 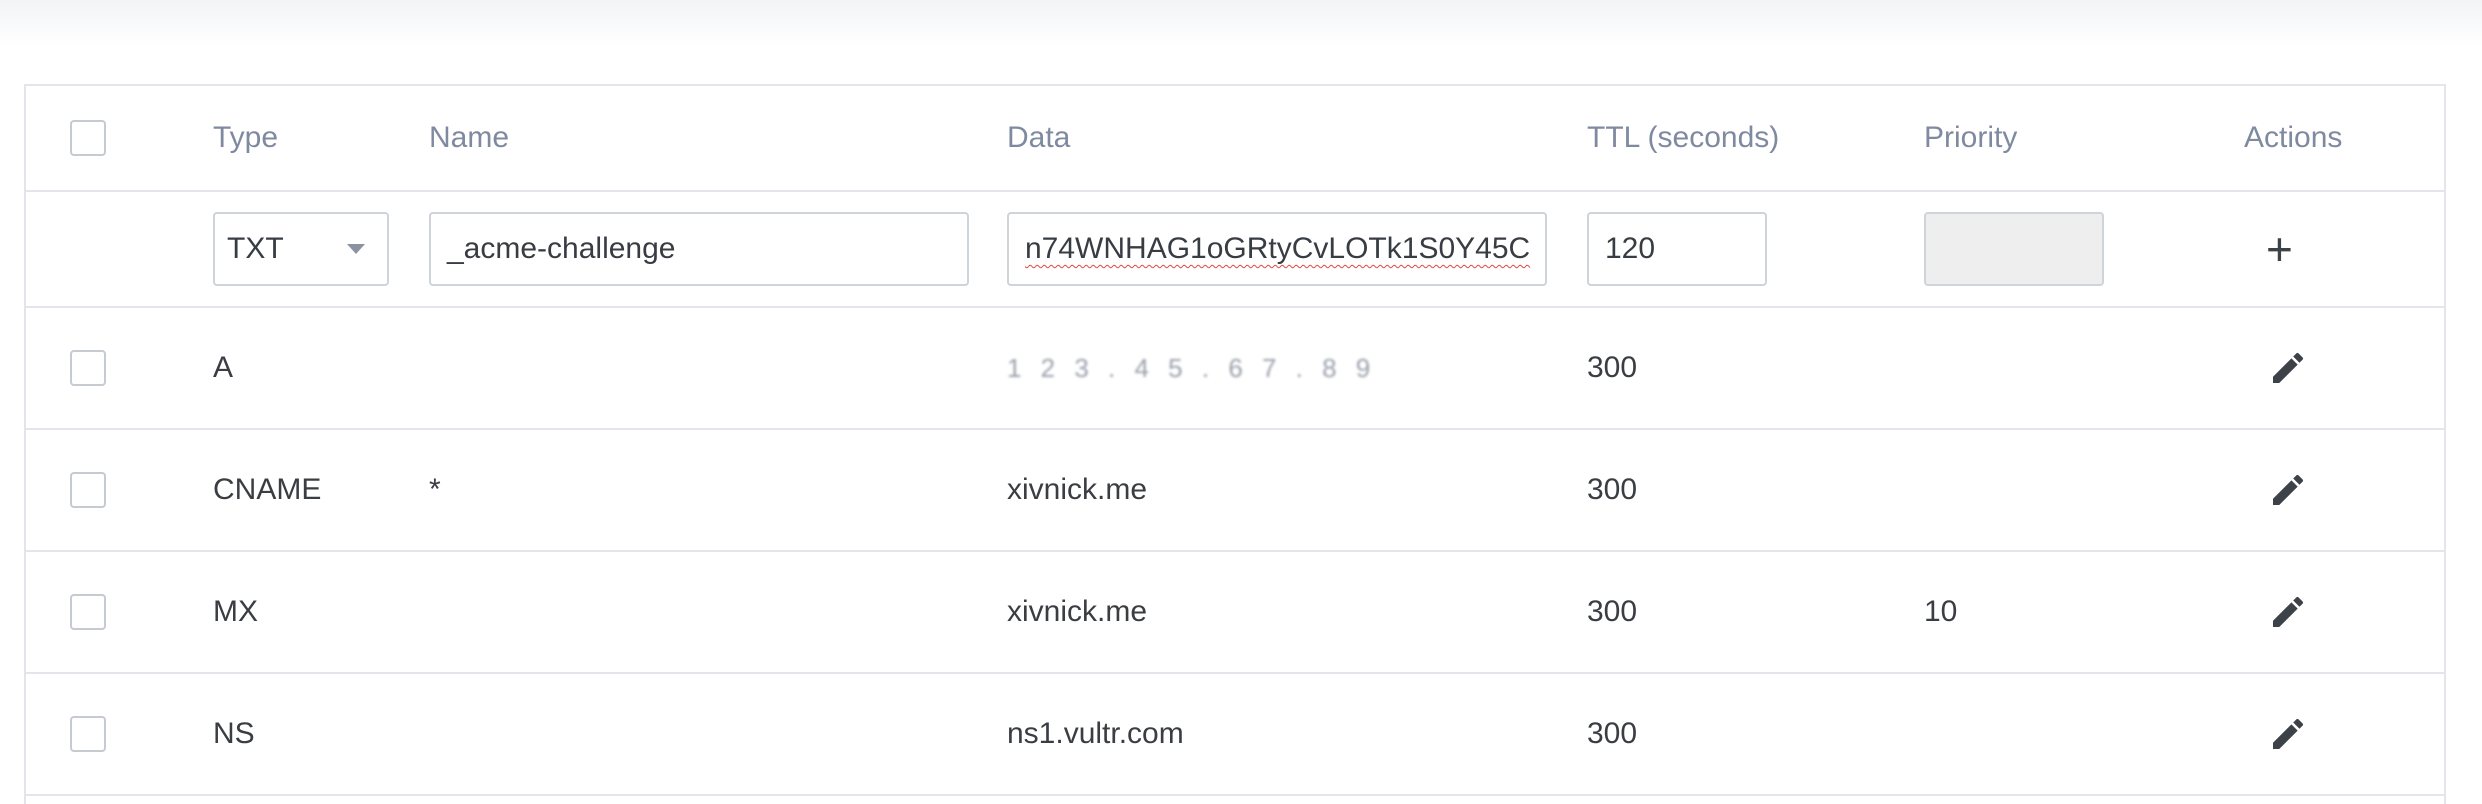 I want to click on record-ttl-input-value: 120, so click(x=1630, y=248).